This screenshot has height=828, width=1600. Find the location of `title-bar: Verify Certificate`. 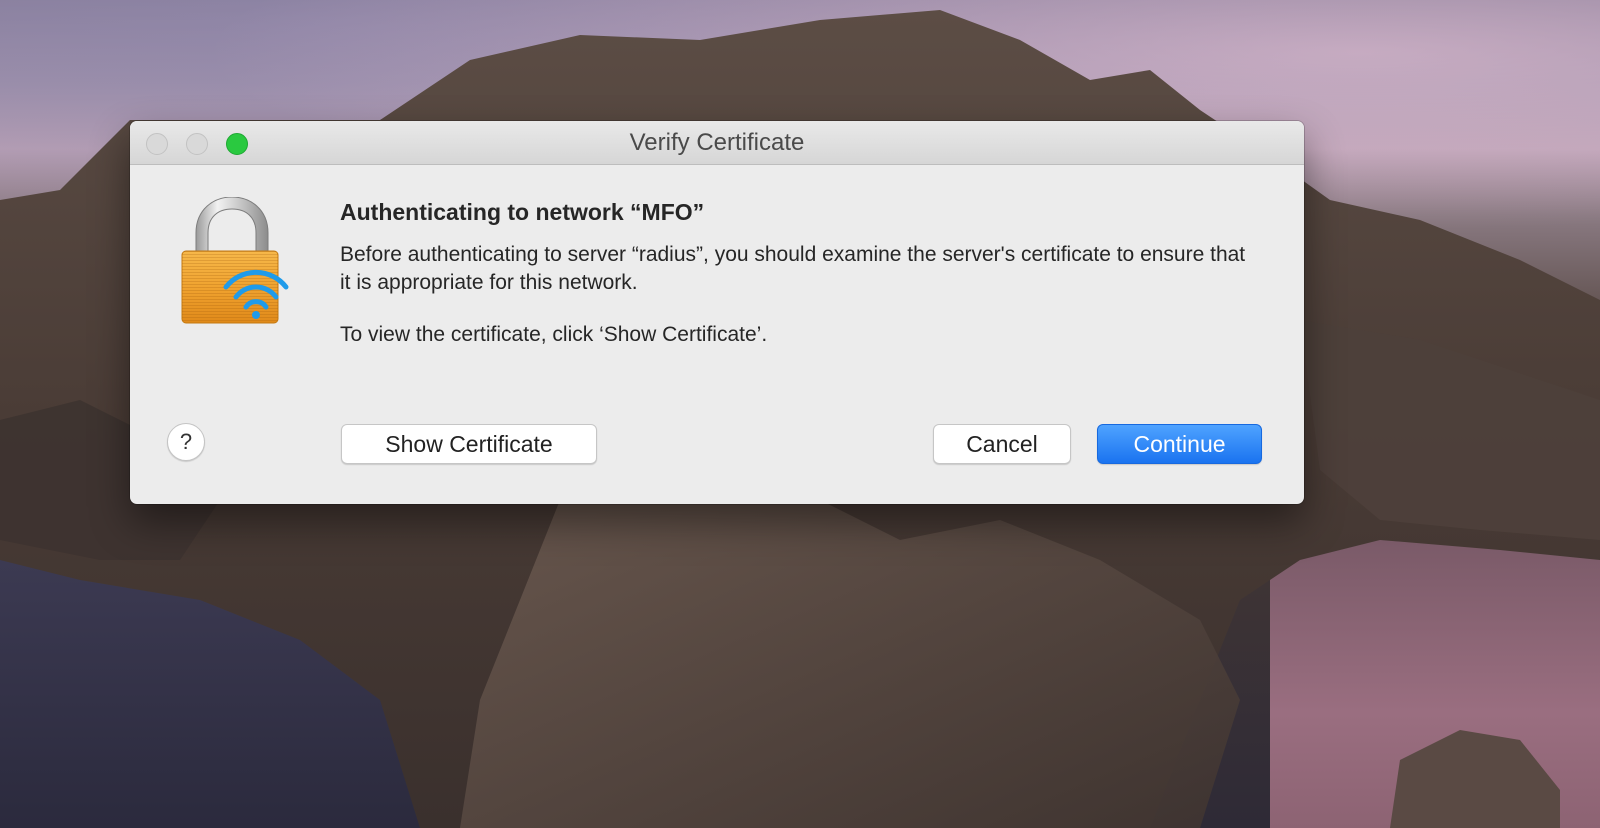

title-bar: Verify Certificate is located at coordinates (717, 143).